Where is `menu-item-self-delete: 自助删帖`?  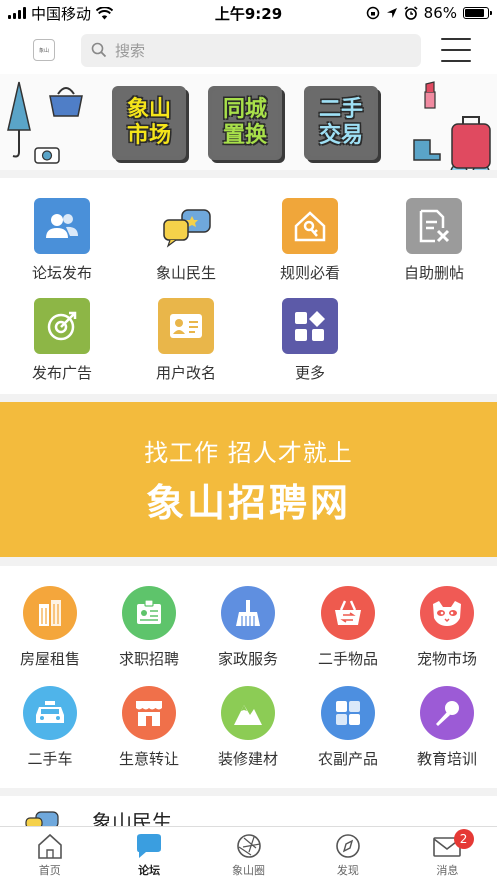
menu-item-self-delete: 自助删帖 is located at coordinates (434, 240).